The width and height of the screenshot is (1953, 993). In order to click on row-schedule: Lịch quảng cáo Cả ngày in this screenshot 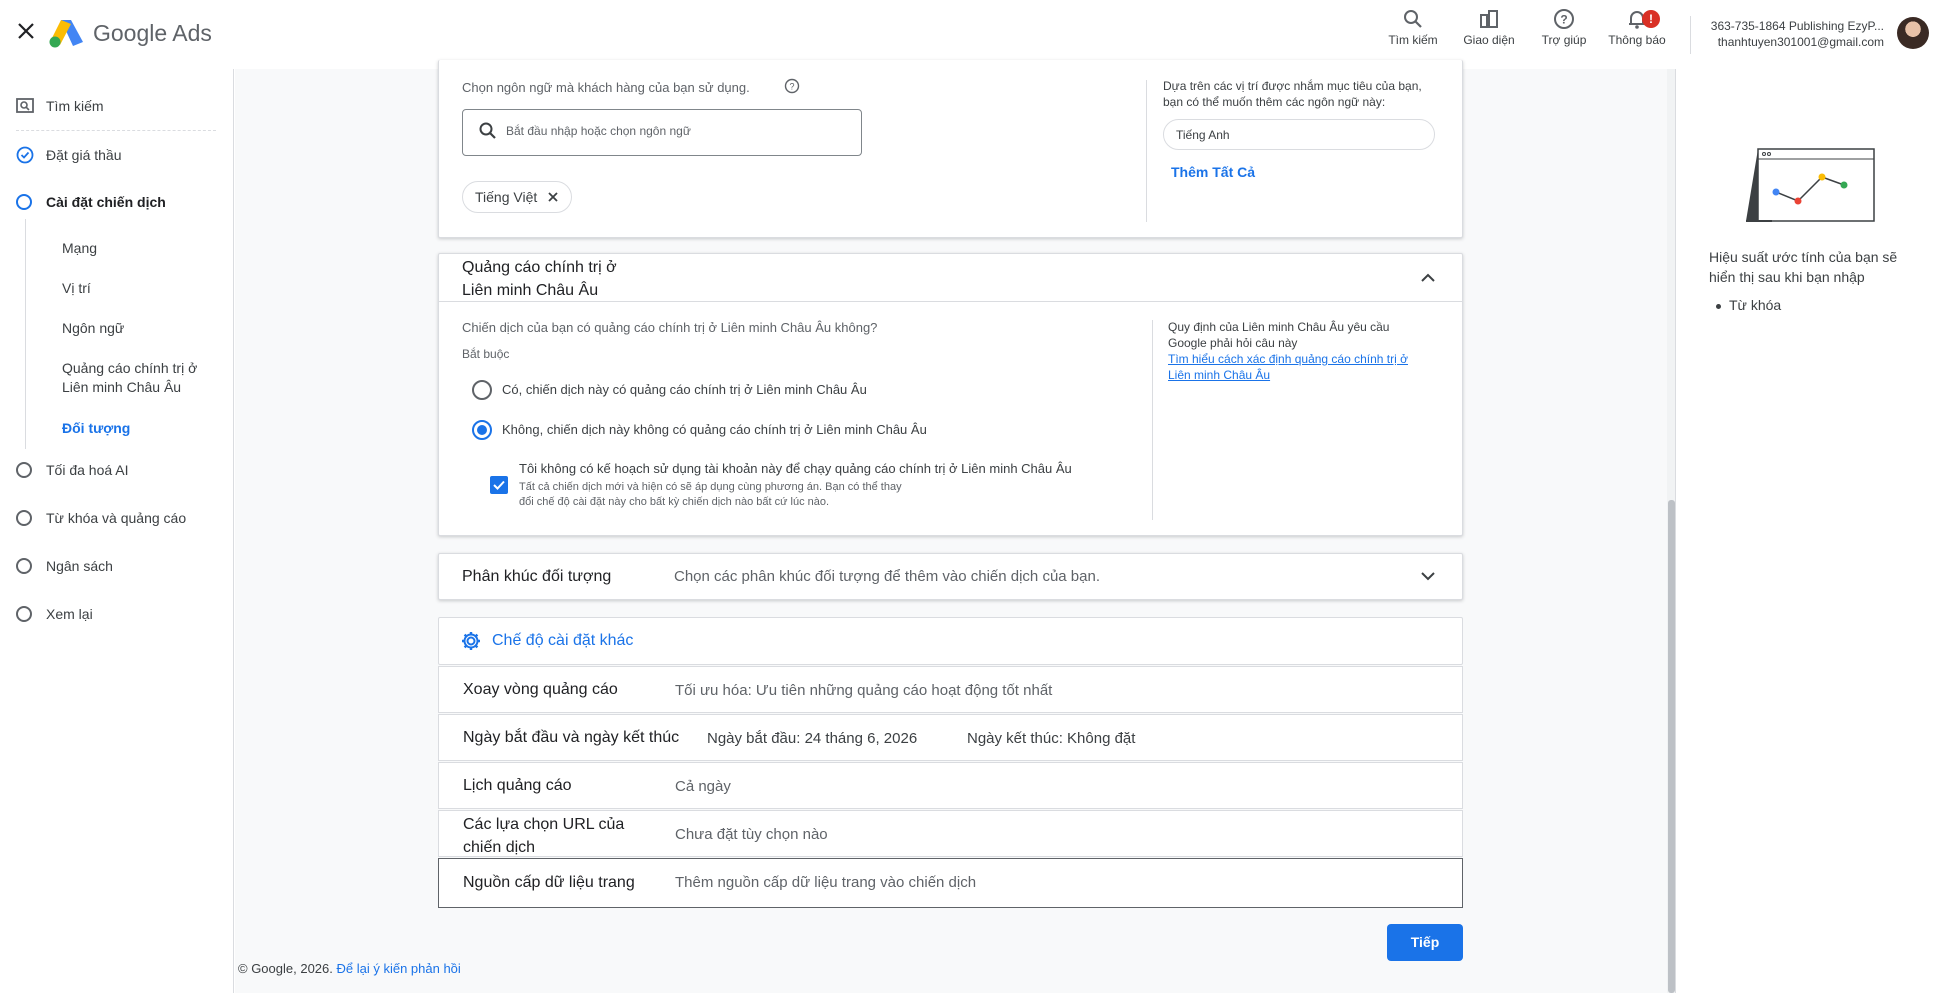, I will do `click(950, 785)`.